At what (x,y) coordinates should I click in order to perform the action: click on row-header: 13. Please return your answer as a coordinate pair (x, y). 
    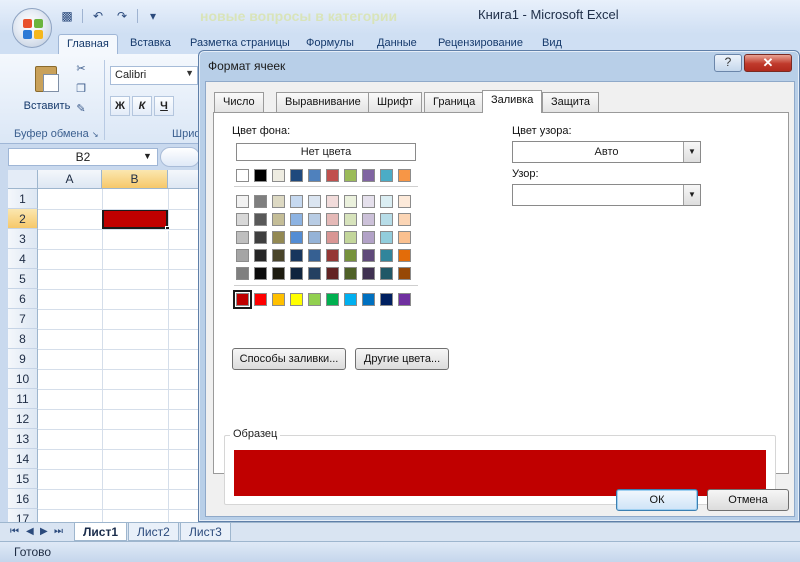
    Looking at the image, I should click on (23, 439).